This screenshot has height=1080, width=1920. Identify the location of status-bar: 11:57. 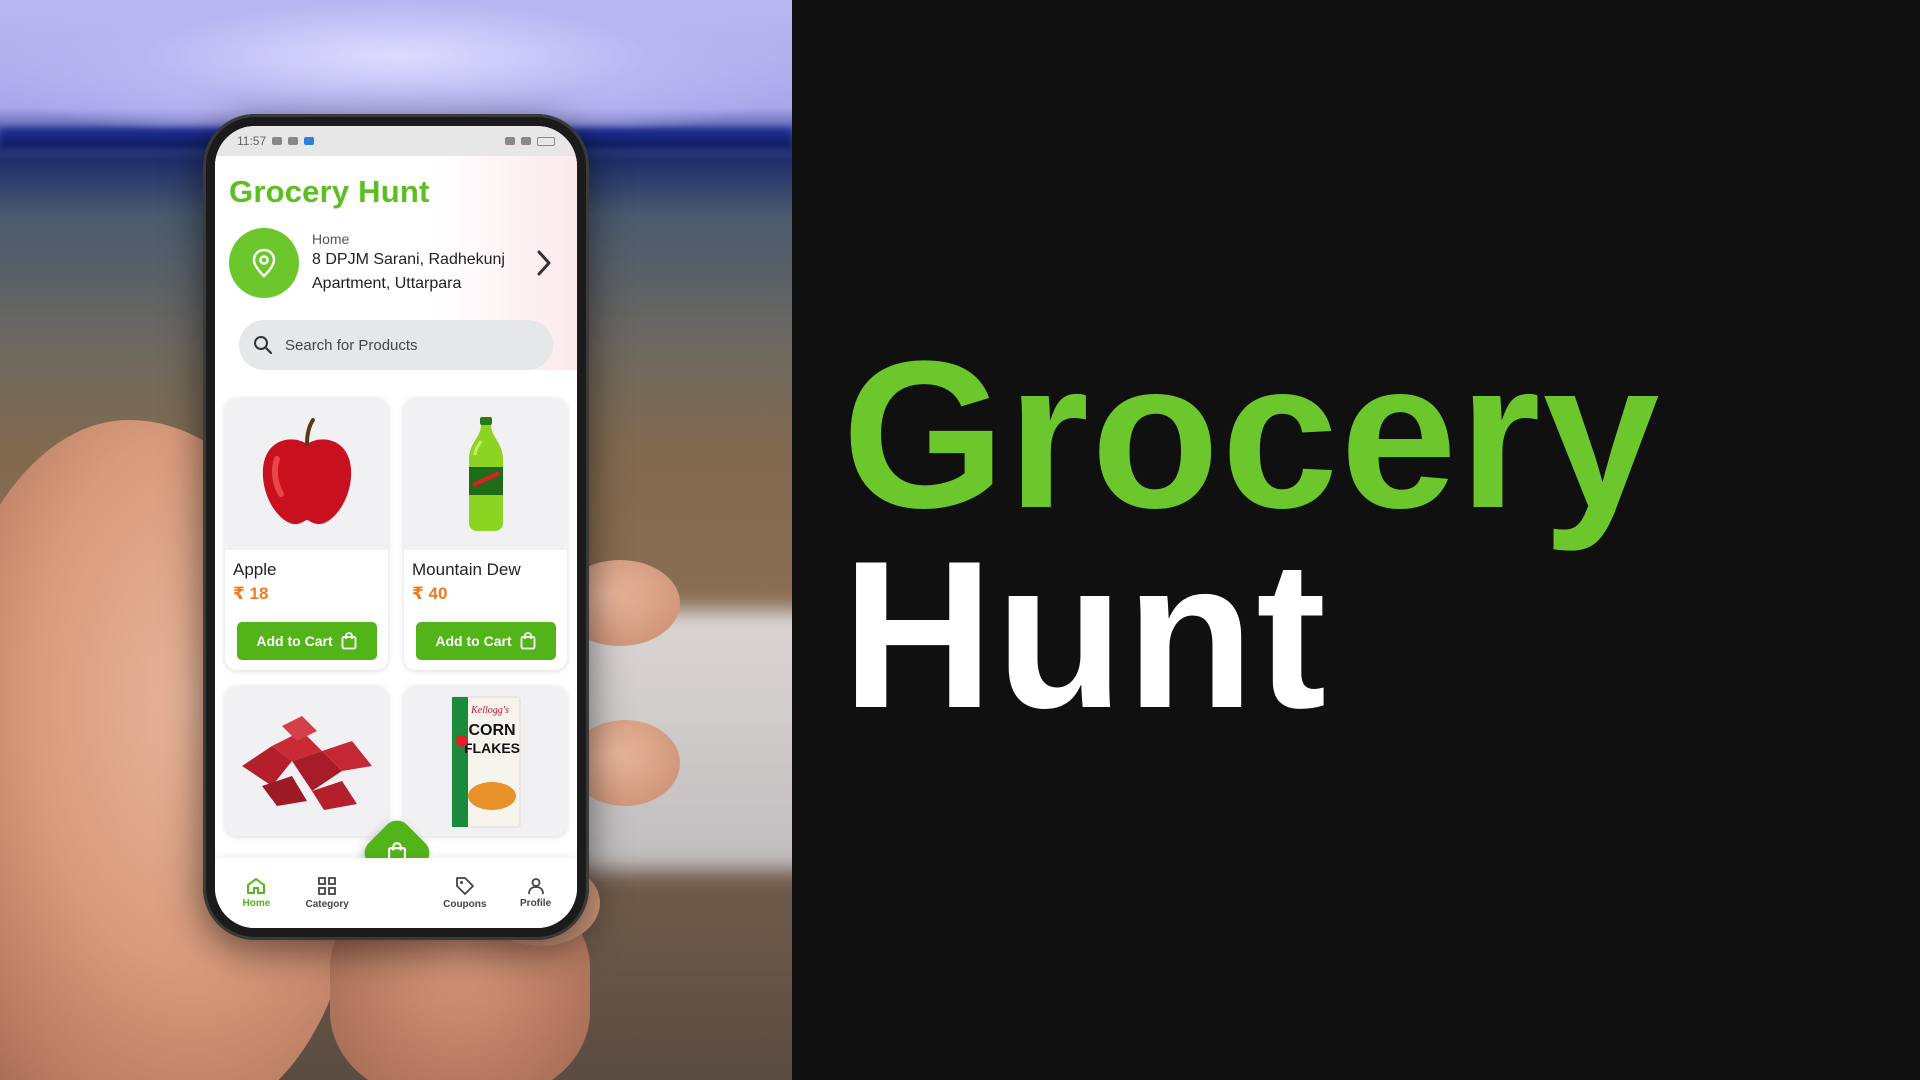
(396, 141).